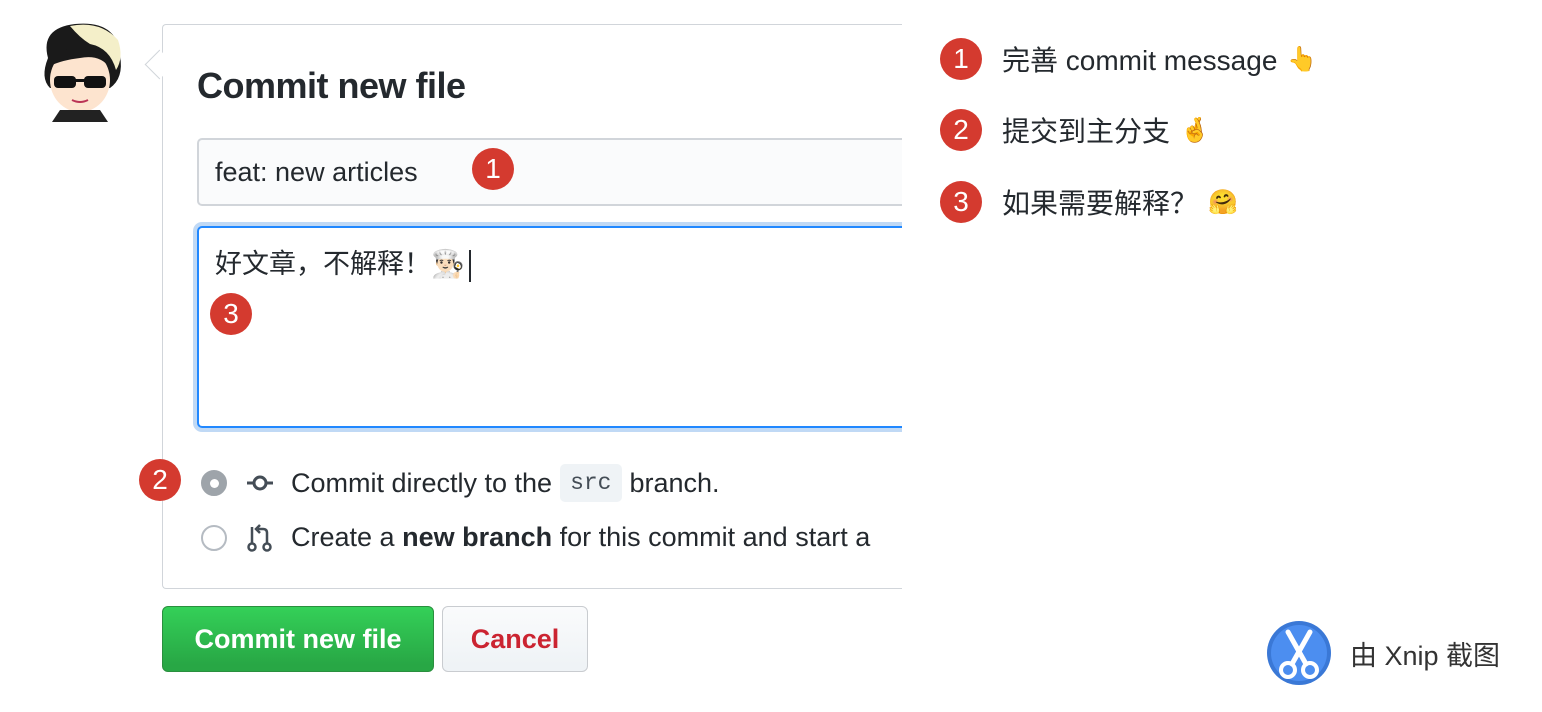  What do you see at coordinates (214, 483) in the screenshot?
I see `radio-commit-direct` at bounding box center [214, 483].